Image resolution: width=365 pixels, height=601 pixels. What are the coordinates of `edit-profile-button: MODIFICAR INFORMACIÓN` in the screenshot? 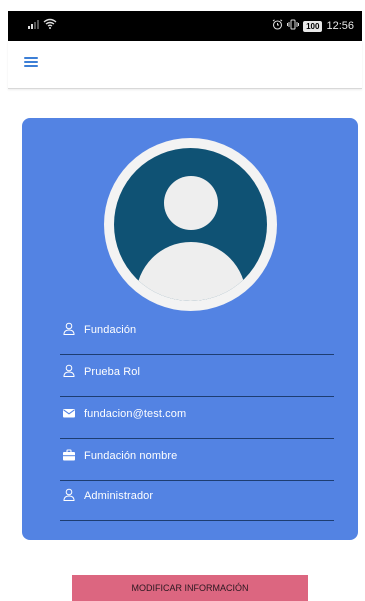 It's located at (190, 588).